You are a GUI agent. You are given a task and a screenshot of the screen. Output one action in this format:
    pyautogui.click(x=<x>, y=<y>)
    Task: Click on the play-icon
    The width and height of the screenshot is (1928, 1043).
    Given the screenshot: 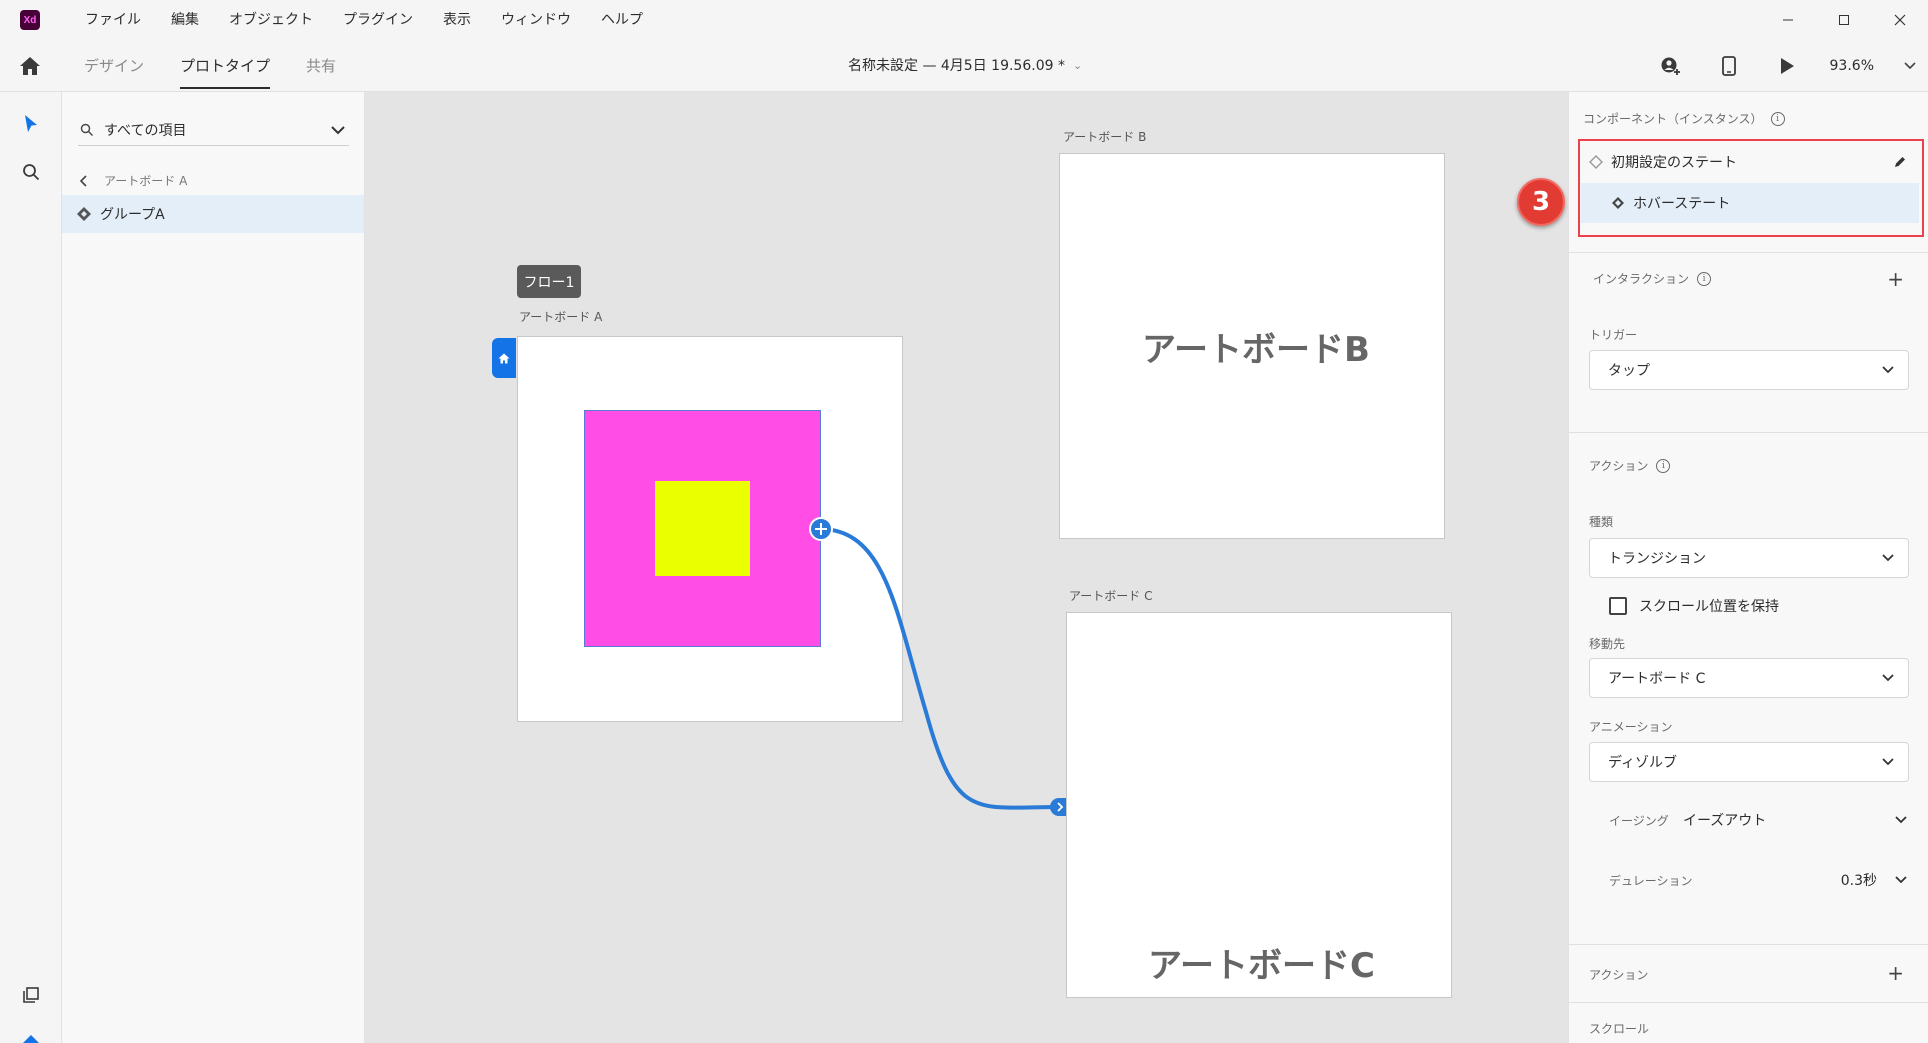 What is the action you would take?
    pyautogui.click(x=1787, y=66)
    